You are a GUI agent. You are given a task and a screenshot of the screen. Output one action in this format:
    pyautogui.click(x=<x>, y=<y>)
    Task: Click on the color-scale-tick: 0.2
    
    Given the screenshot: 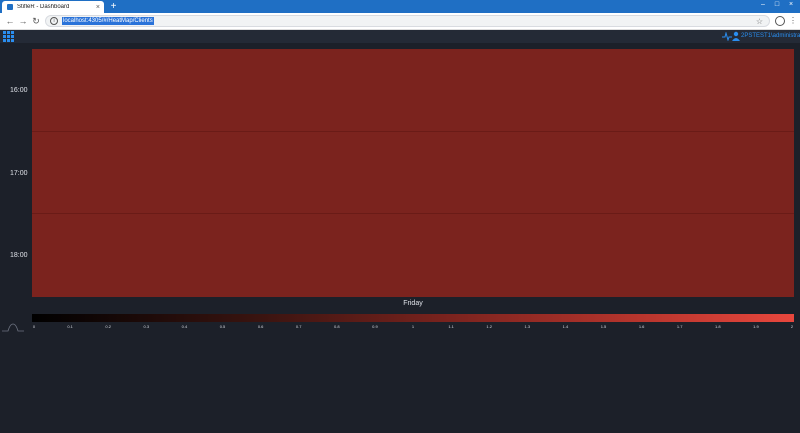 What is the action you would take?
    pyautogui.click(x=108, y=326)
    